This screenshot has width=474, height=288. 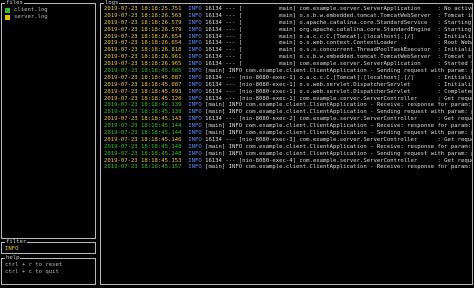 What do you see at coordinates (14, 3) in the screenshot?
I see `files-panel-title: files` at bounding box center [14, 3].